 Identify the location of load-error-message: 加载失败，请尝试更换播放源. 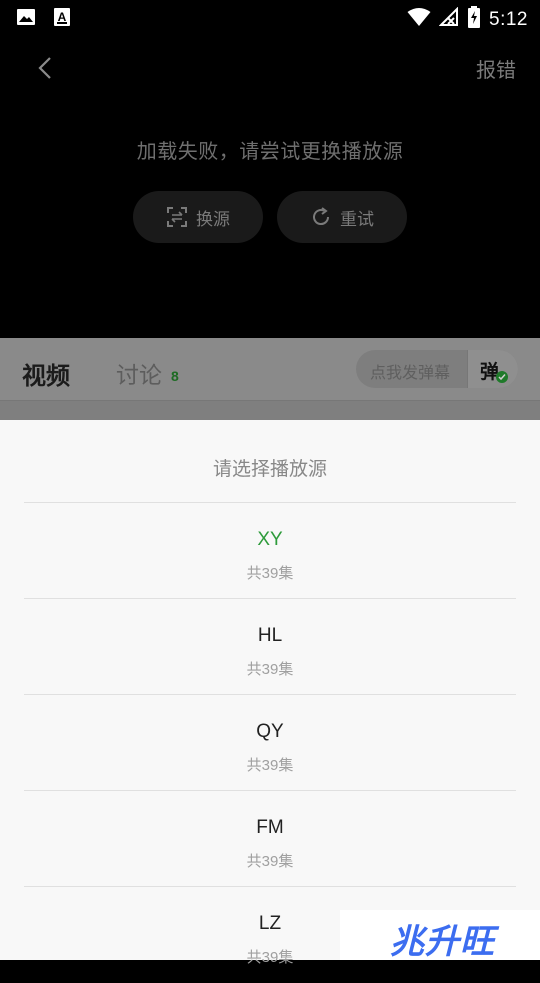
(270, 152).